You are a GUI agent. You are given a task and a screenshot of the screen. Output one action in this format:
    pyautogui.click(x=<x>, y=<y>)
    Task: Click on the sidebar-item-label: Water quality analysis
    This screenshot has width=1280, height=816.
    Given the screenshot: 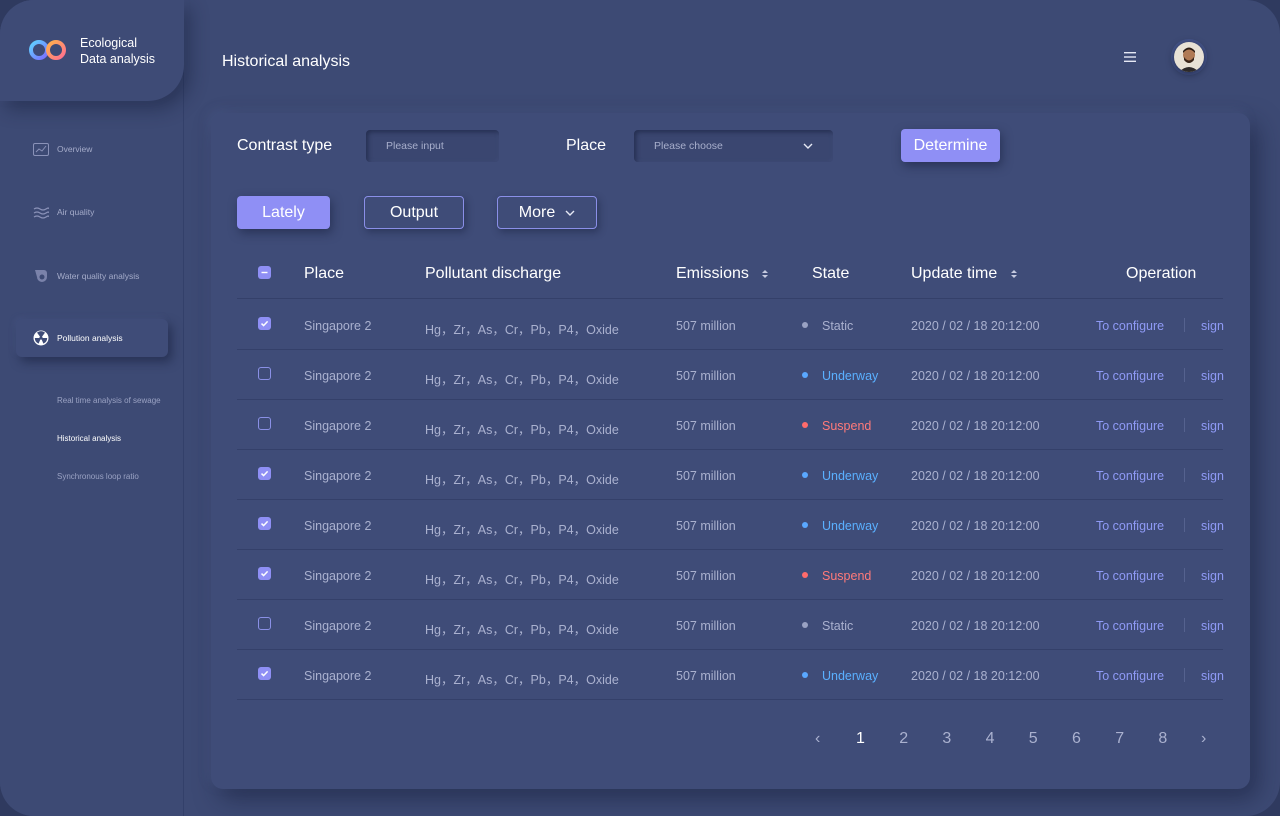 What is the action you would take?
    pyautogui.click(x=98, y=276)
    